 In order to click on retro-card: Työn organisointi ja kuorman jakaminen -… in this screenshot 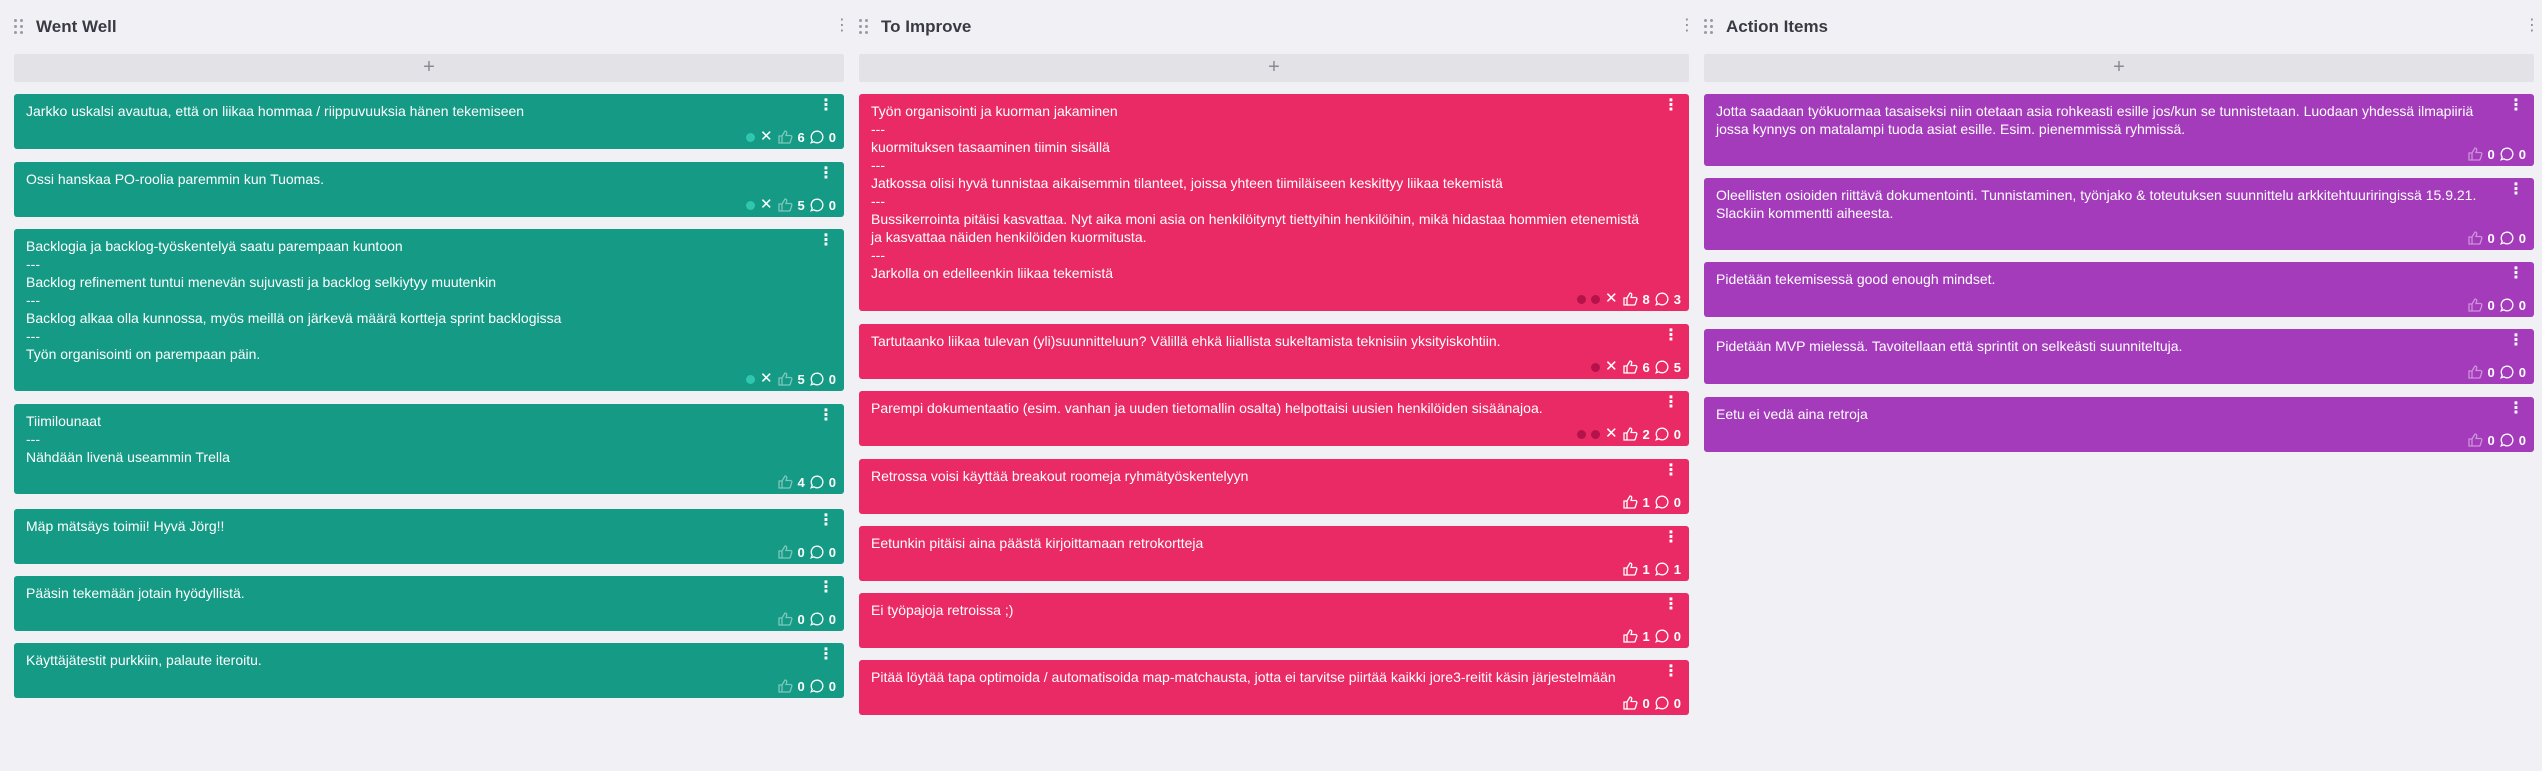, I will do `click(1274, 202)`.